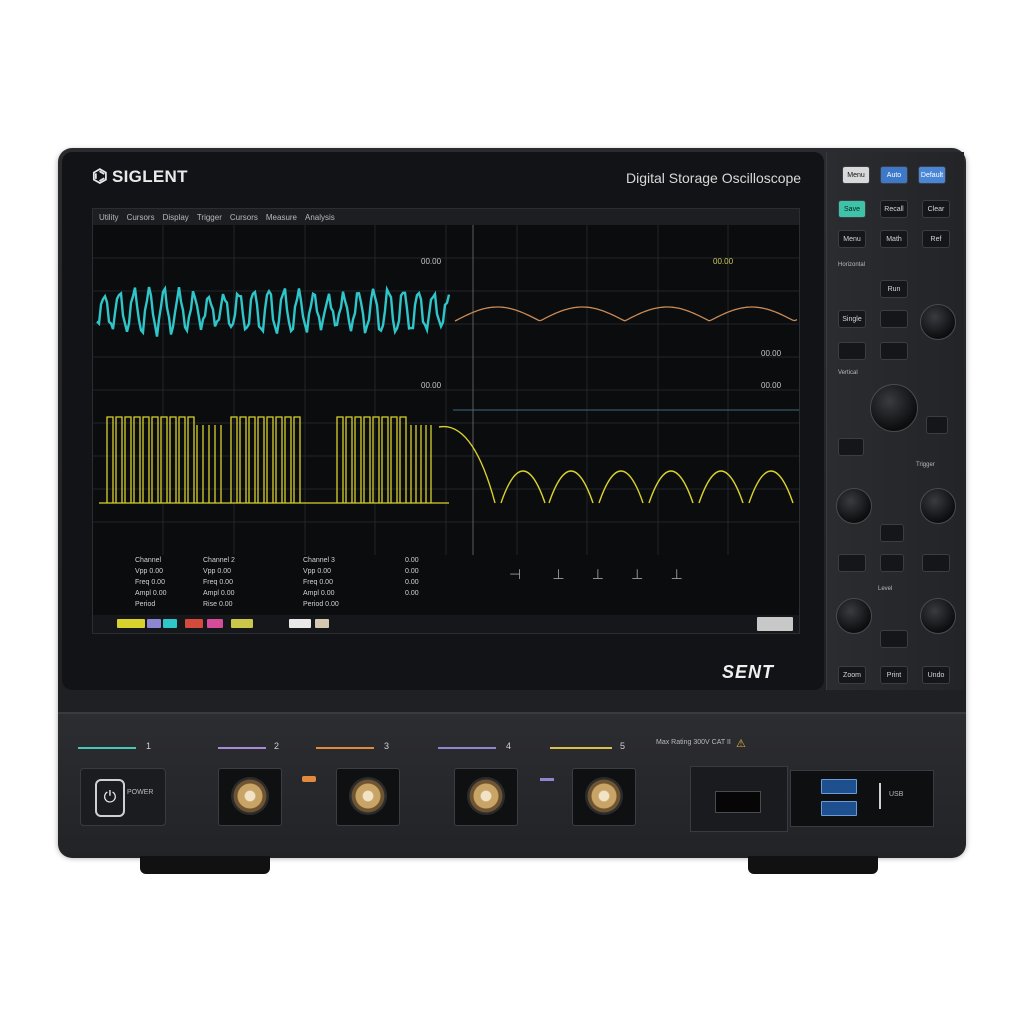 This screenshot has height=1024, width=1024. Describe the element at coordinates (154, 623) in the screenshot. I see `ch2-status-chip` at that location.